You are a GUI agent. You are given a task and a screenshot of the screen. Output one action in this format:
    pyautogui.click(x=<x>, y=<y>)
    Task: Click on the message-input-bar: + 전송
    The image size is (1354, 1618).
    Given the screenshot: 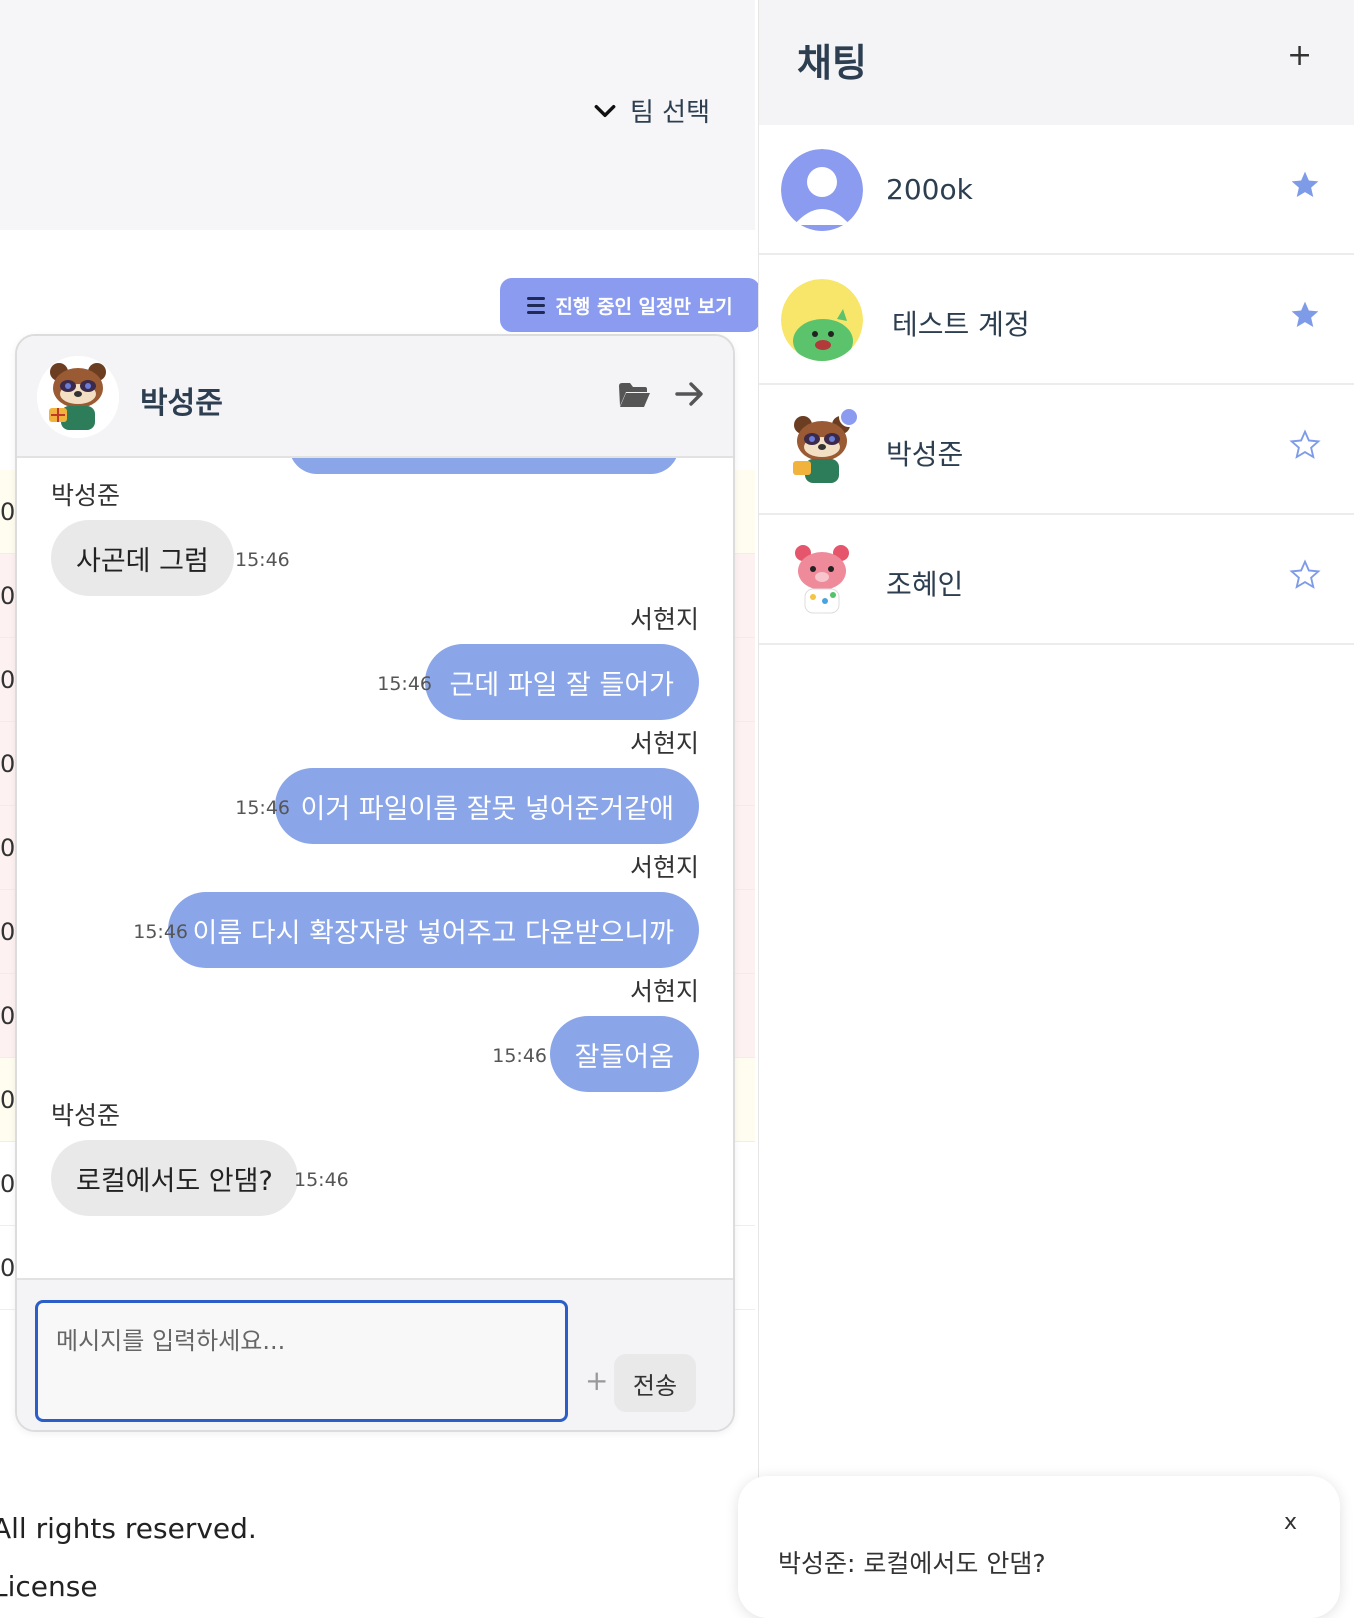 What is the action you would take?
    pyautogui.click(x=375, y=1354)
    